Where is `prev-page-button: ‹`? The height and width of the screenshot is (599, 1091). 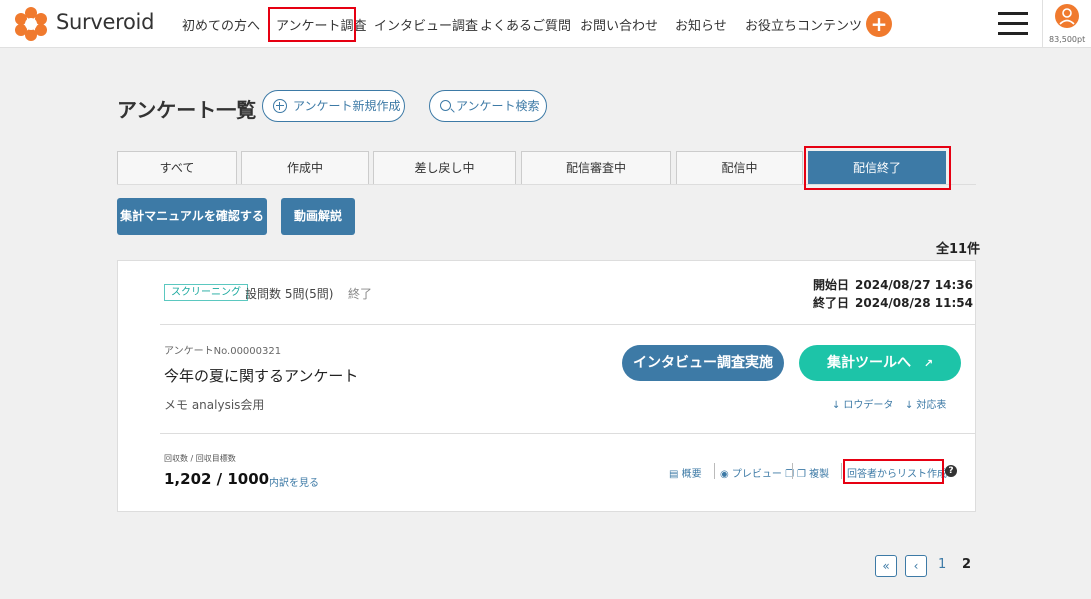 prev-page-button: ‹ is located at coordinates (916, 566).